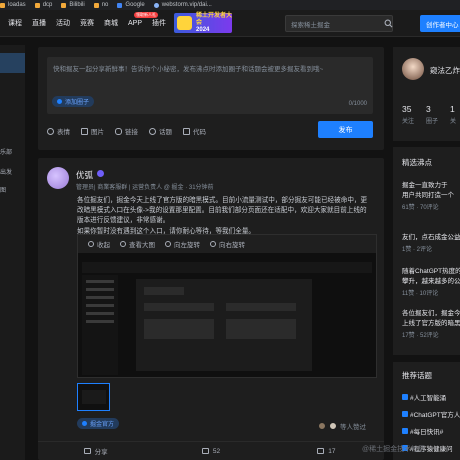  Describe the element at coordinates (87, 23) in the screenshot. I see `nav-contests: 竞赛` at that location.